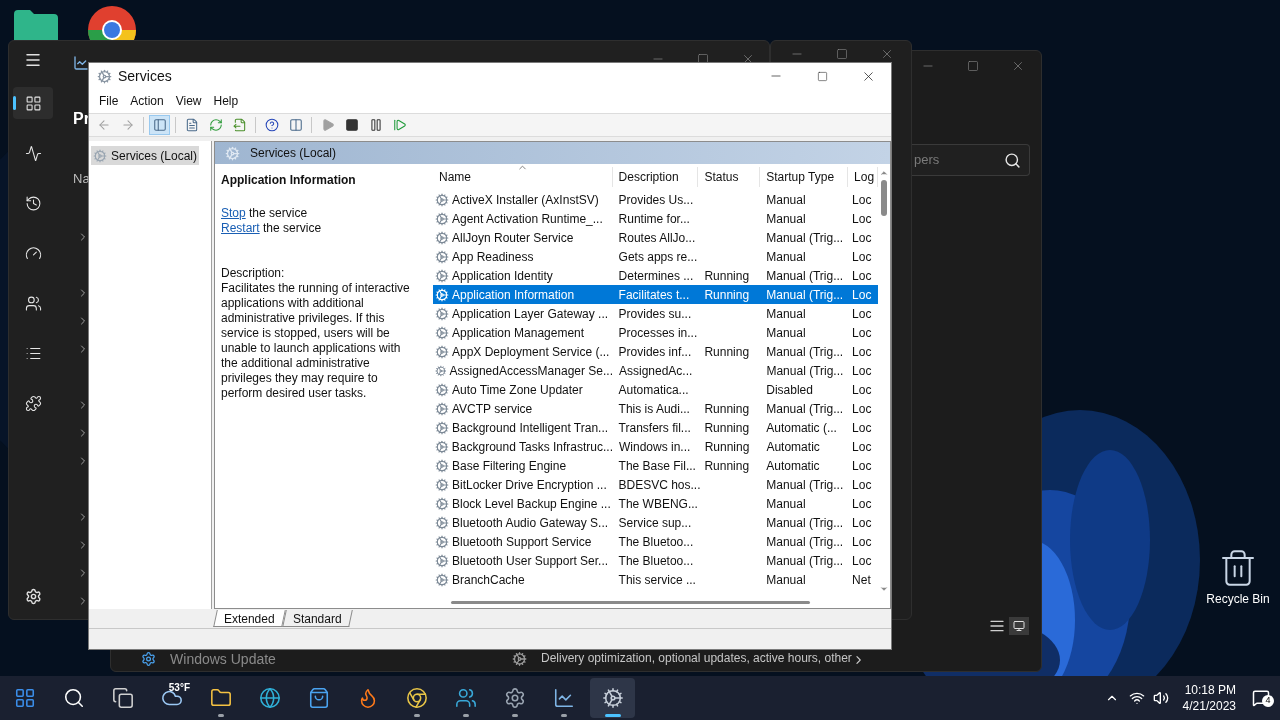  What do you see at coordinates (240, 228) in the screenshot?
I see `action-link: Restart` at bounding box center [240, 228].